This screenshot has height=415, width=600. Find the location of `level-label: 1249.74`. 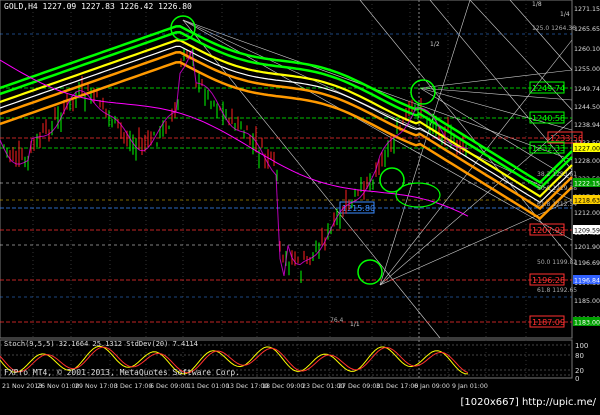

level-label: 1249.74 is located at coordinates (548, 88).